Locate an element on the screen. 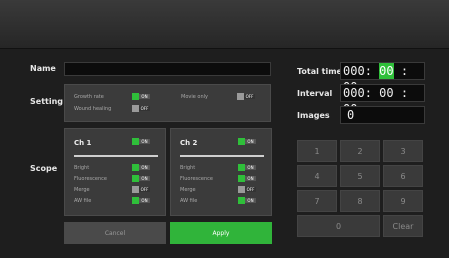 The width and height of the screenshot is (449, 258). channel-2-awfile-toggle: ON is located at coordinates (247, 200).